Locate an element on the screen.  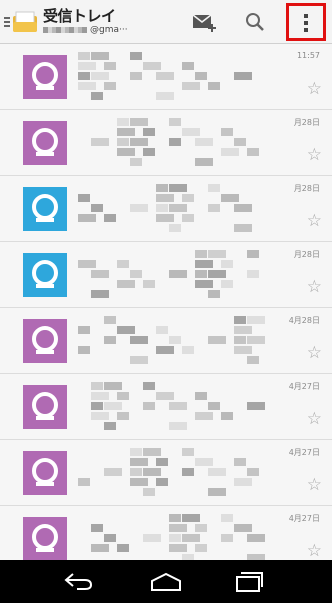
back-icon is located at coordinates (79, 581).